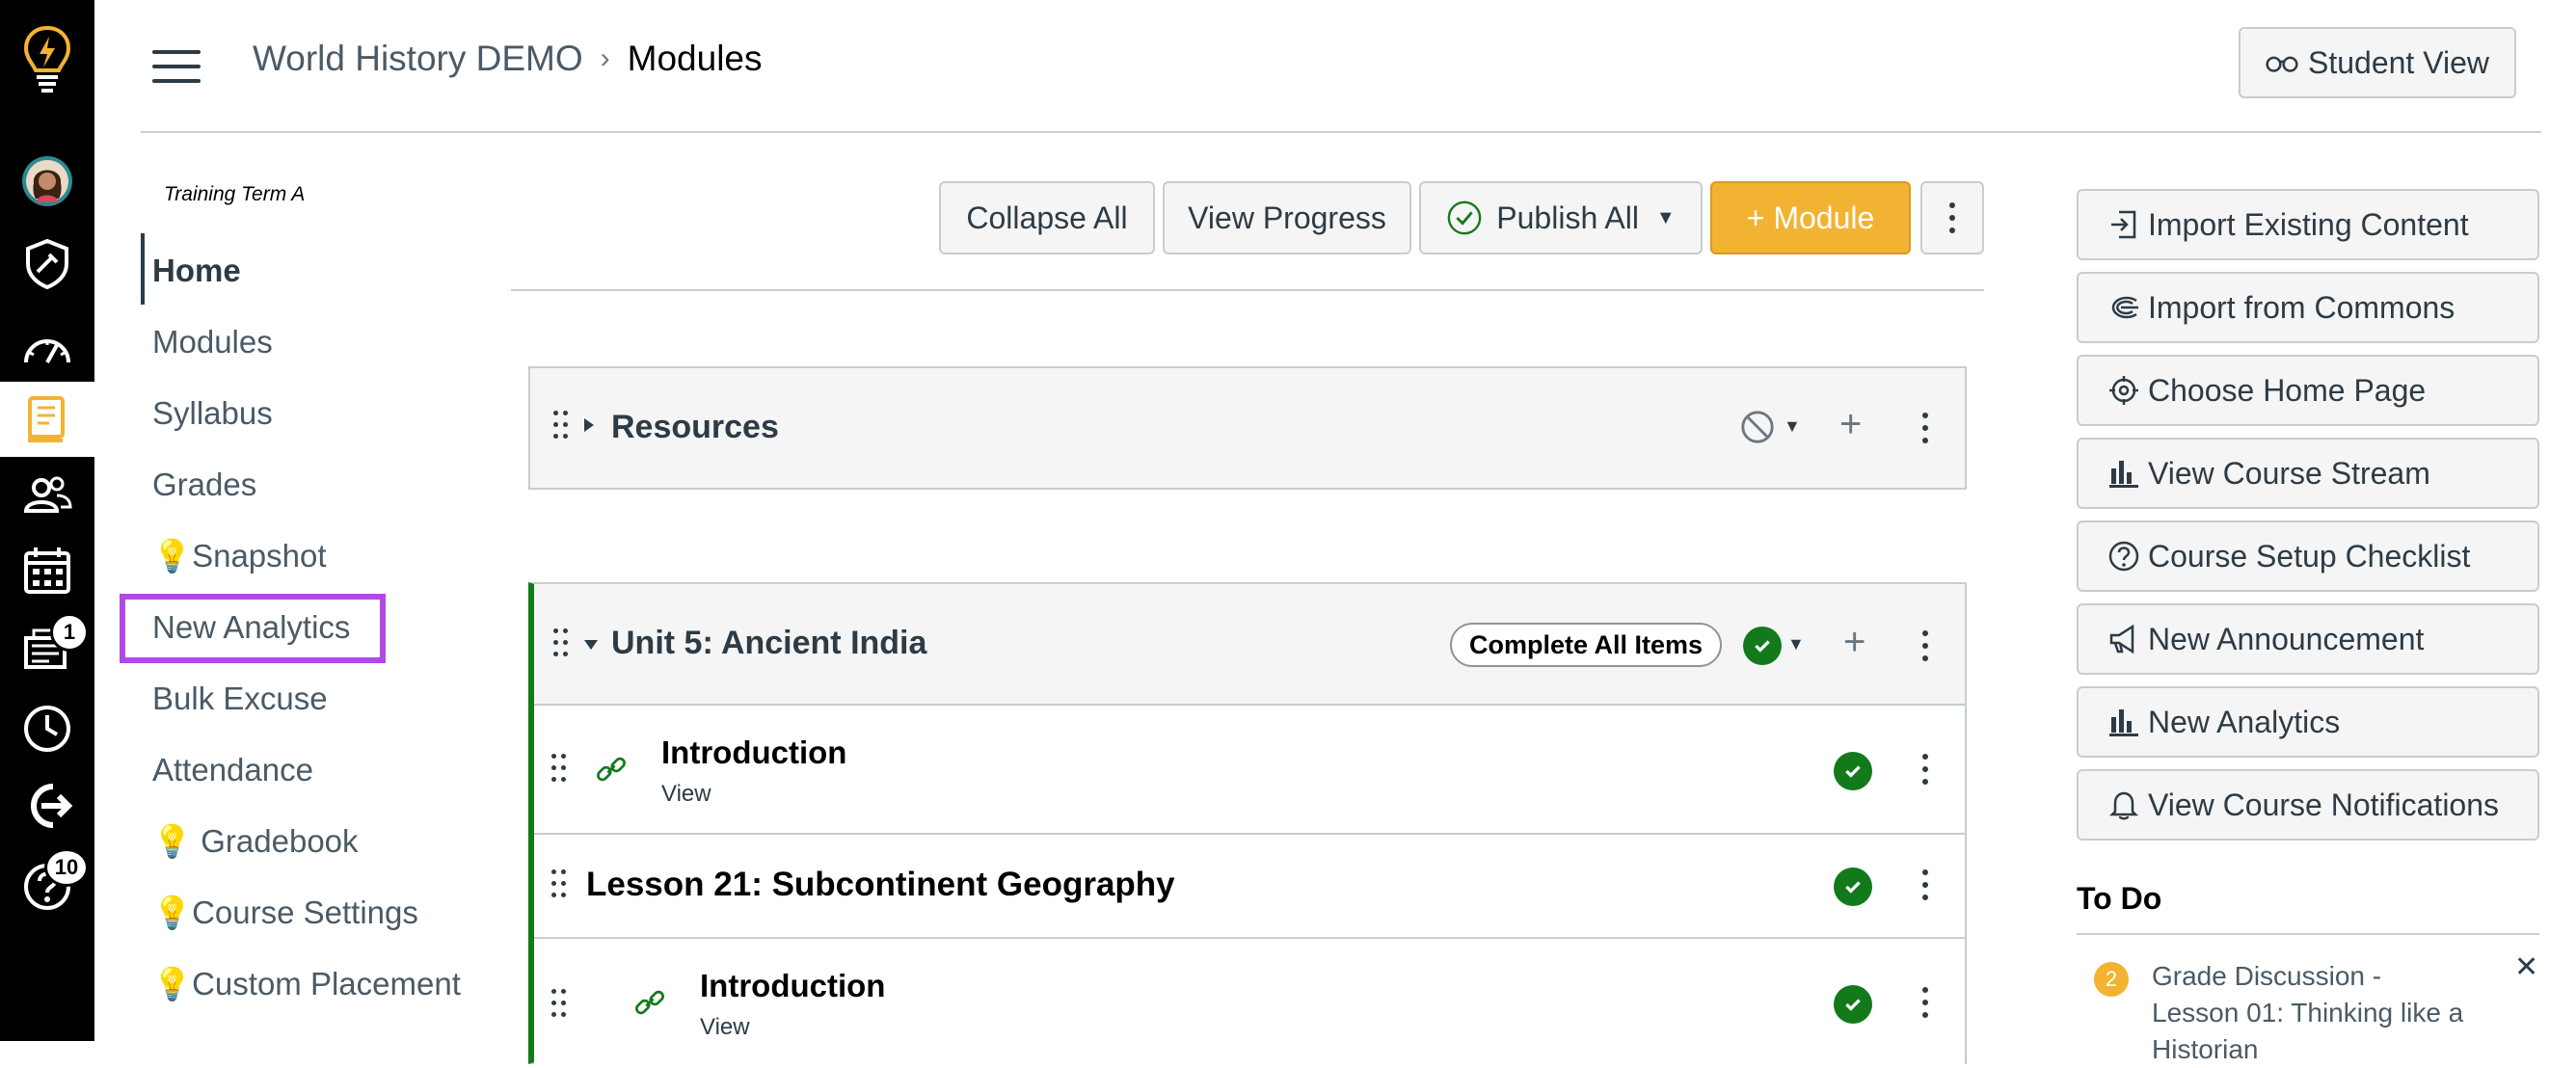  What do you see at coordinates (204, 485) in the screenshot?
I see `course-nav-grades: Grades` at bounding box center [204, 485].